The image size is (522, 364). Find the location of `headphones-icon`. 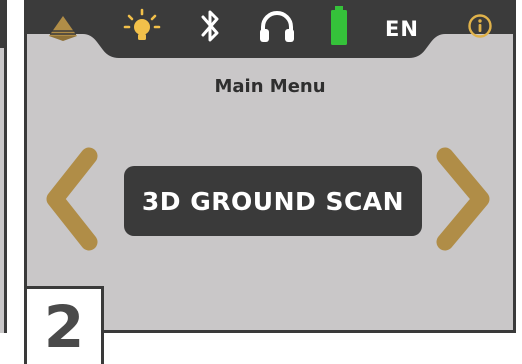

headphones-icon is located at coordinates (277, 26).